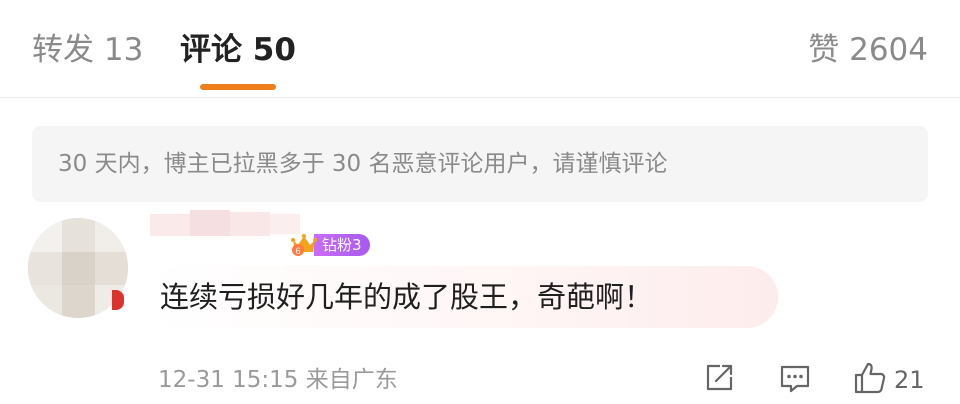 This screenshot has height=404, width=960. I want to click on comment-meta: 12-31 15:15 来自广东, so click(278, 380).